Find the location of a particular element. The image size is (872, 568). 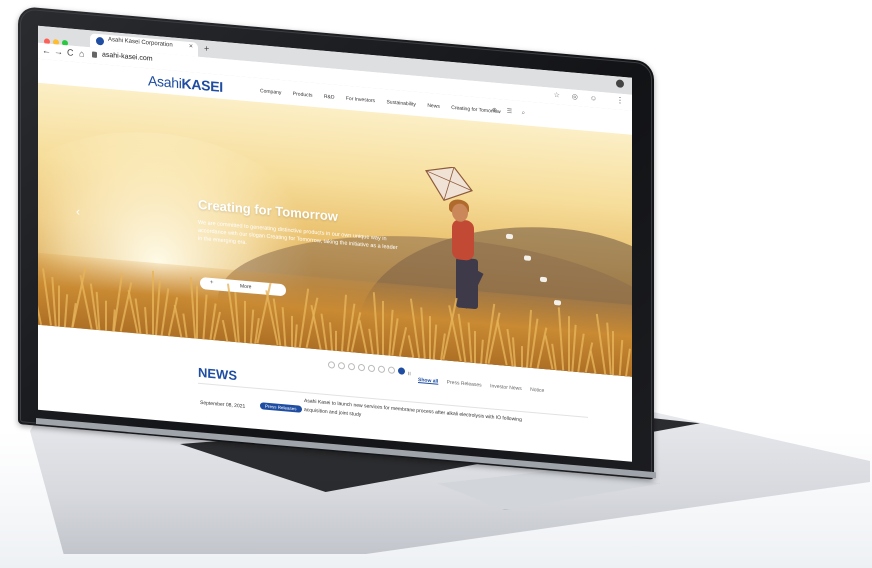

child-head is located at coordinates (460, 212).